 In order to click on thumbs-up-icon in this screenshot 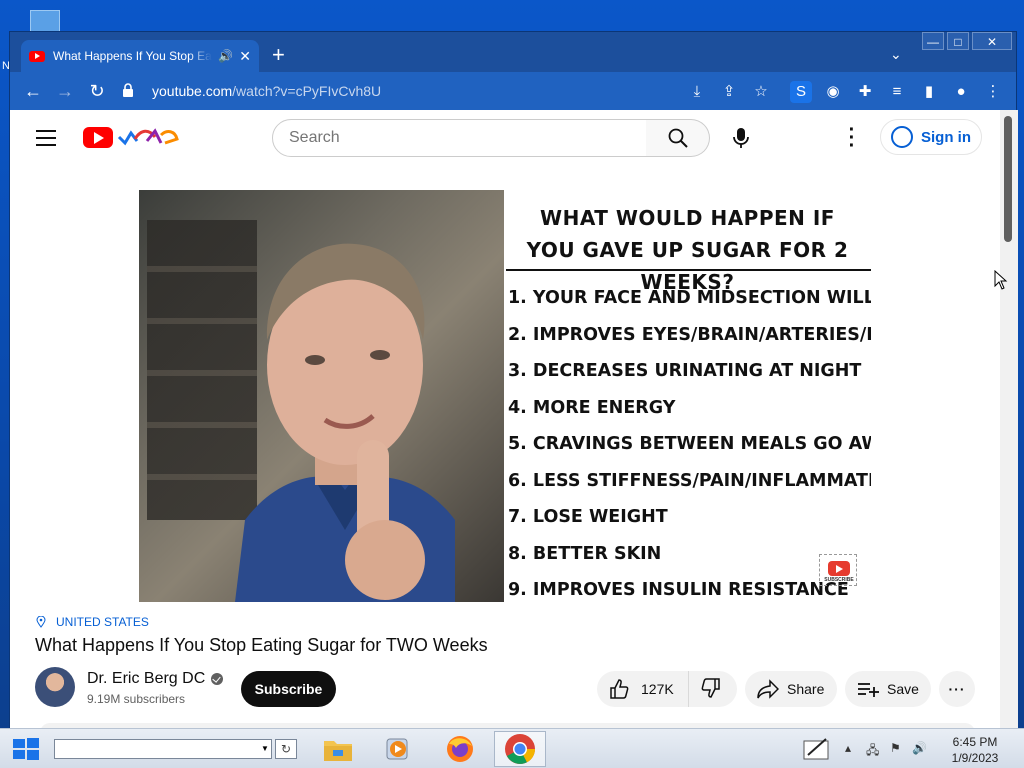, I will do `click(619, 689)`.